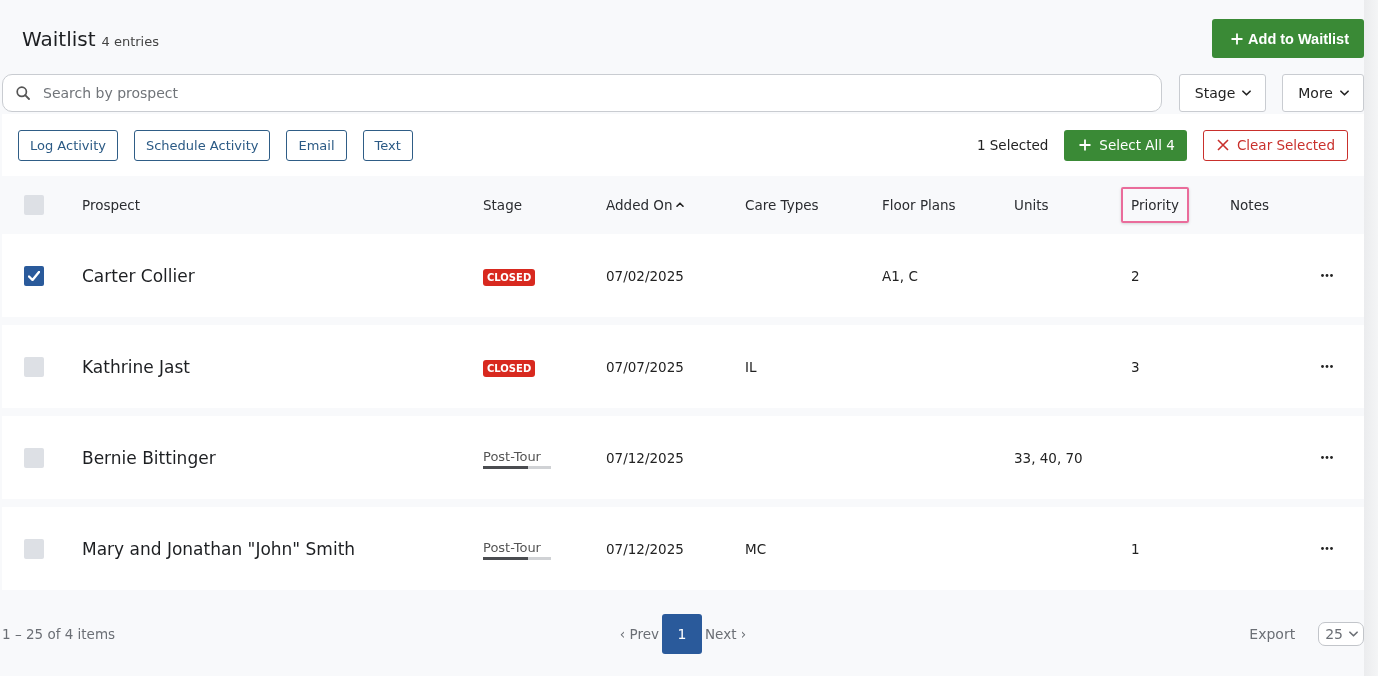 The height and width of the screenshot is (676, 1378). I want to click on table-cell: A1, C, so click(900, 276).